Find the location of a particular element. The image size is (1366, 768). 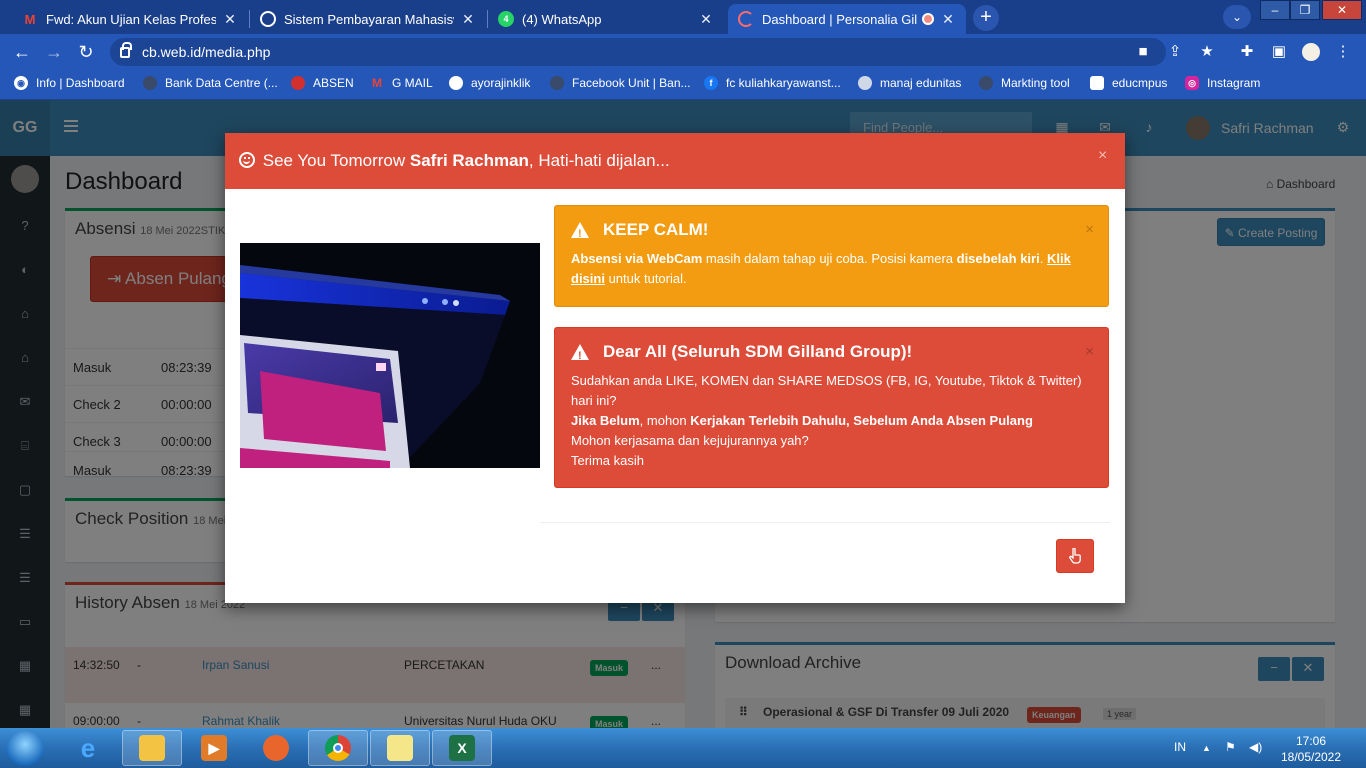

bookmark-item: Markting tool is located at coordinates (1024, 83).